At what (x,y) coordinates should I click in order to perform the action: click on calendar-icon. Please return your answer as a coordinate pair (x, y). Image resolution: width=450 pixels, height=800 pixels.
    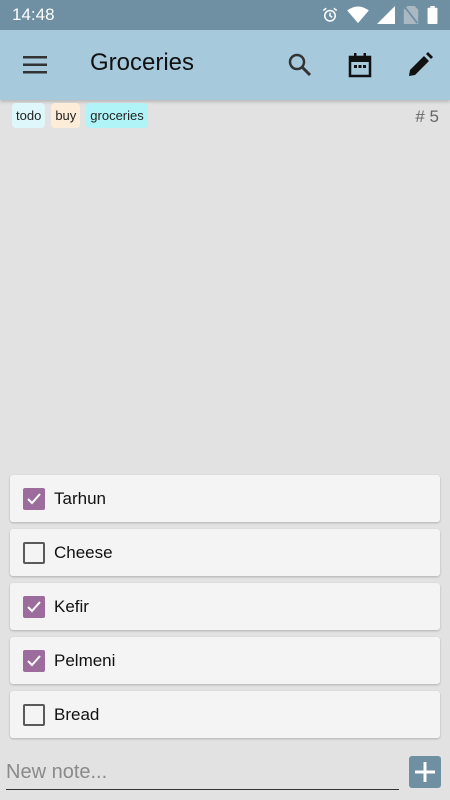
    Looking at the image, I should click on (360, 65).